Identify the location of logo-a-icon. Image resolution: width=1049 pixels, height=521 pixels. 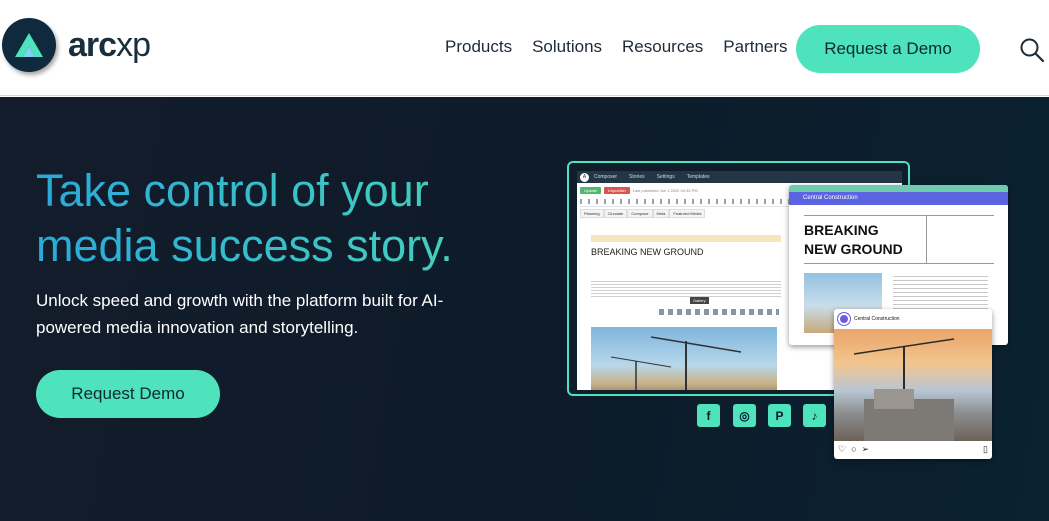
(29, 45).